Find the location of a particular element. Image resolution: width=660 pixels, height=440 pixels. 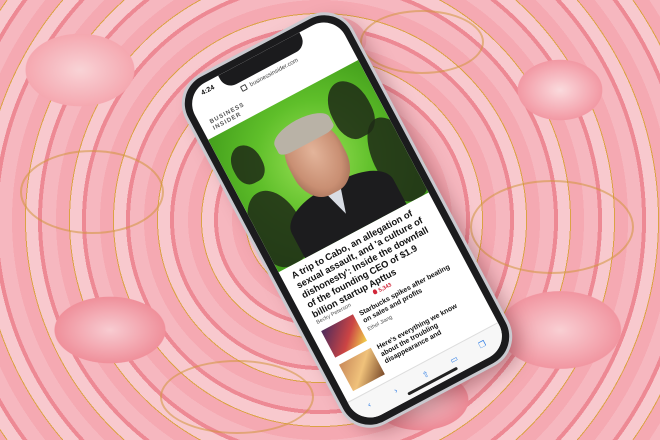

back-icon: ‹ is located at coordinates (369, 405).